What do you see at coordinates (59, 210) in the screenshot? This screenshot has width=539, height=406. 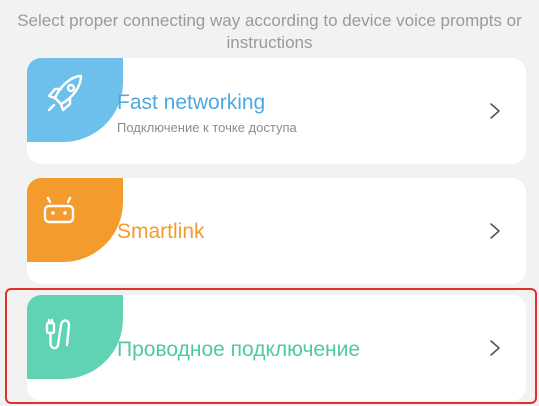 I see `android-icon` at bounding box center [59, 210].